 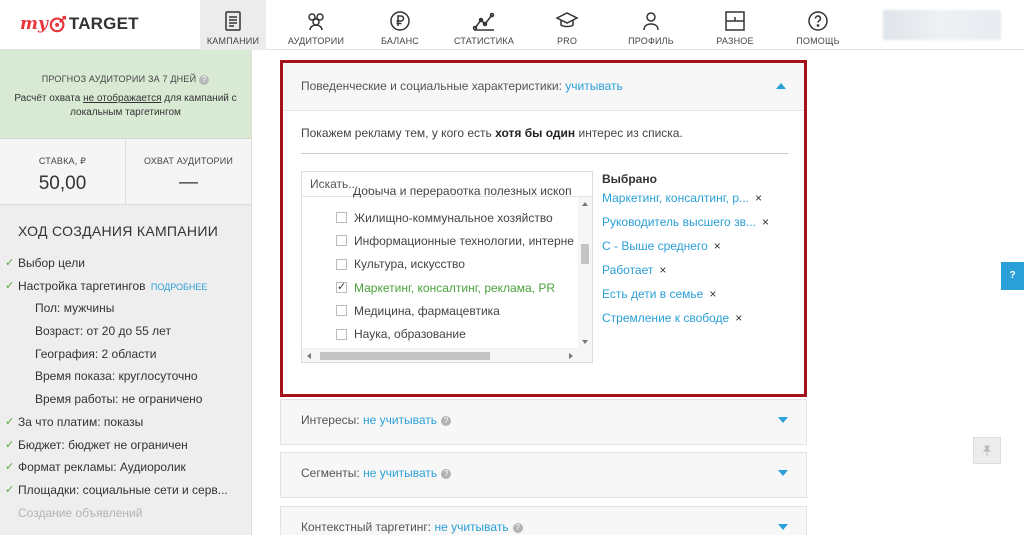 What do you see at coordinates (544, 153) in the screenshot?
I see `divider` at bounding box center [544, 153].